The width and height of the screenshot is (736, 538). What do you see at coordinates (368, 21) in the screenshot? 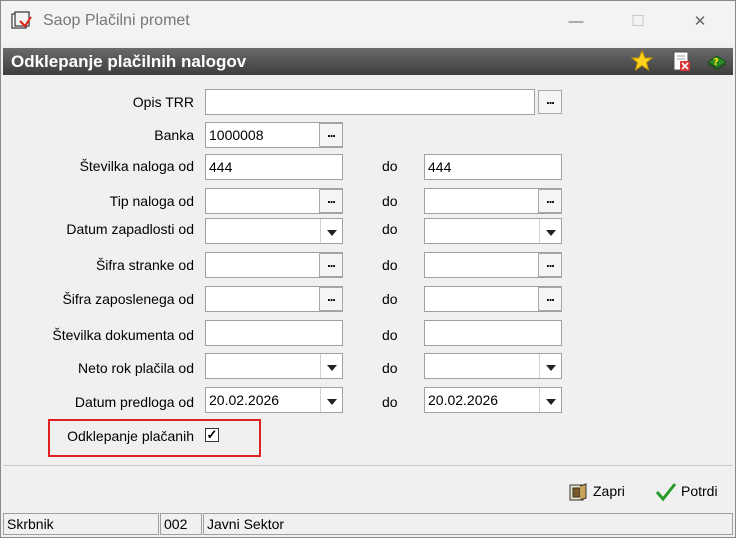
I see `title-bar: Saop Plačilni promet — ☐ ✕` at bounding box center [368, 21].